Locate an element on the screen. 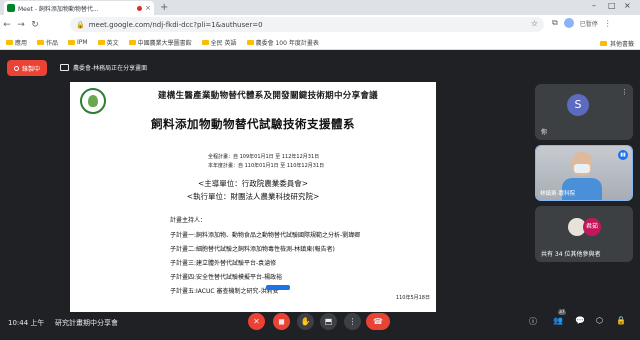  record-icon is located at coordinates (16, 68).